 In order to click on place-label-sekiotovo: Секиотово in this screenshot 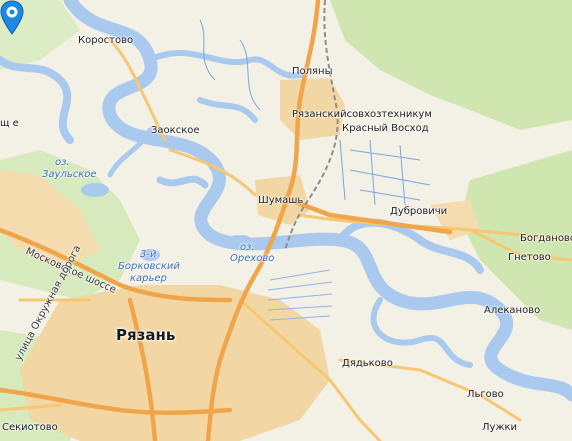, I will do `click(30, 427)`.